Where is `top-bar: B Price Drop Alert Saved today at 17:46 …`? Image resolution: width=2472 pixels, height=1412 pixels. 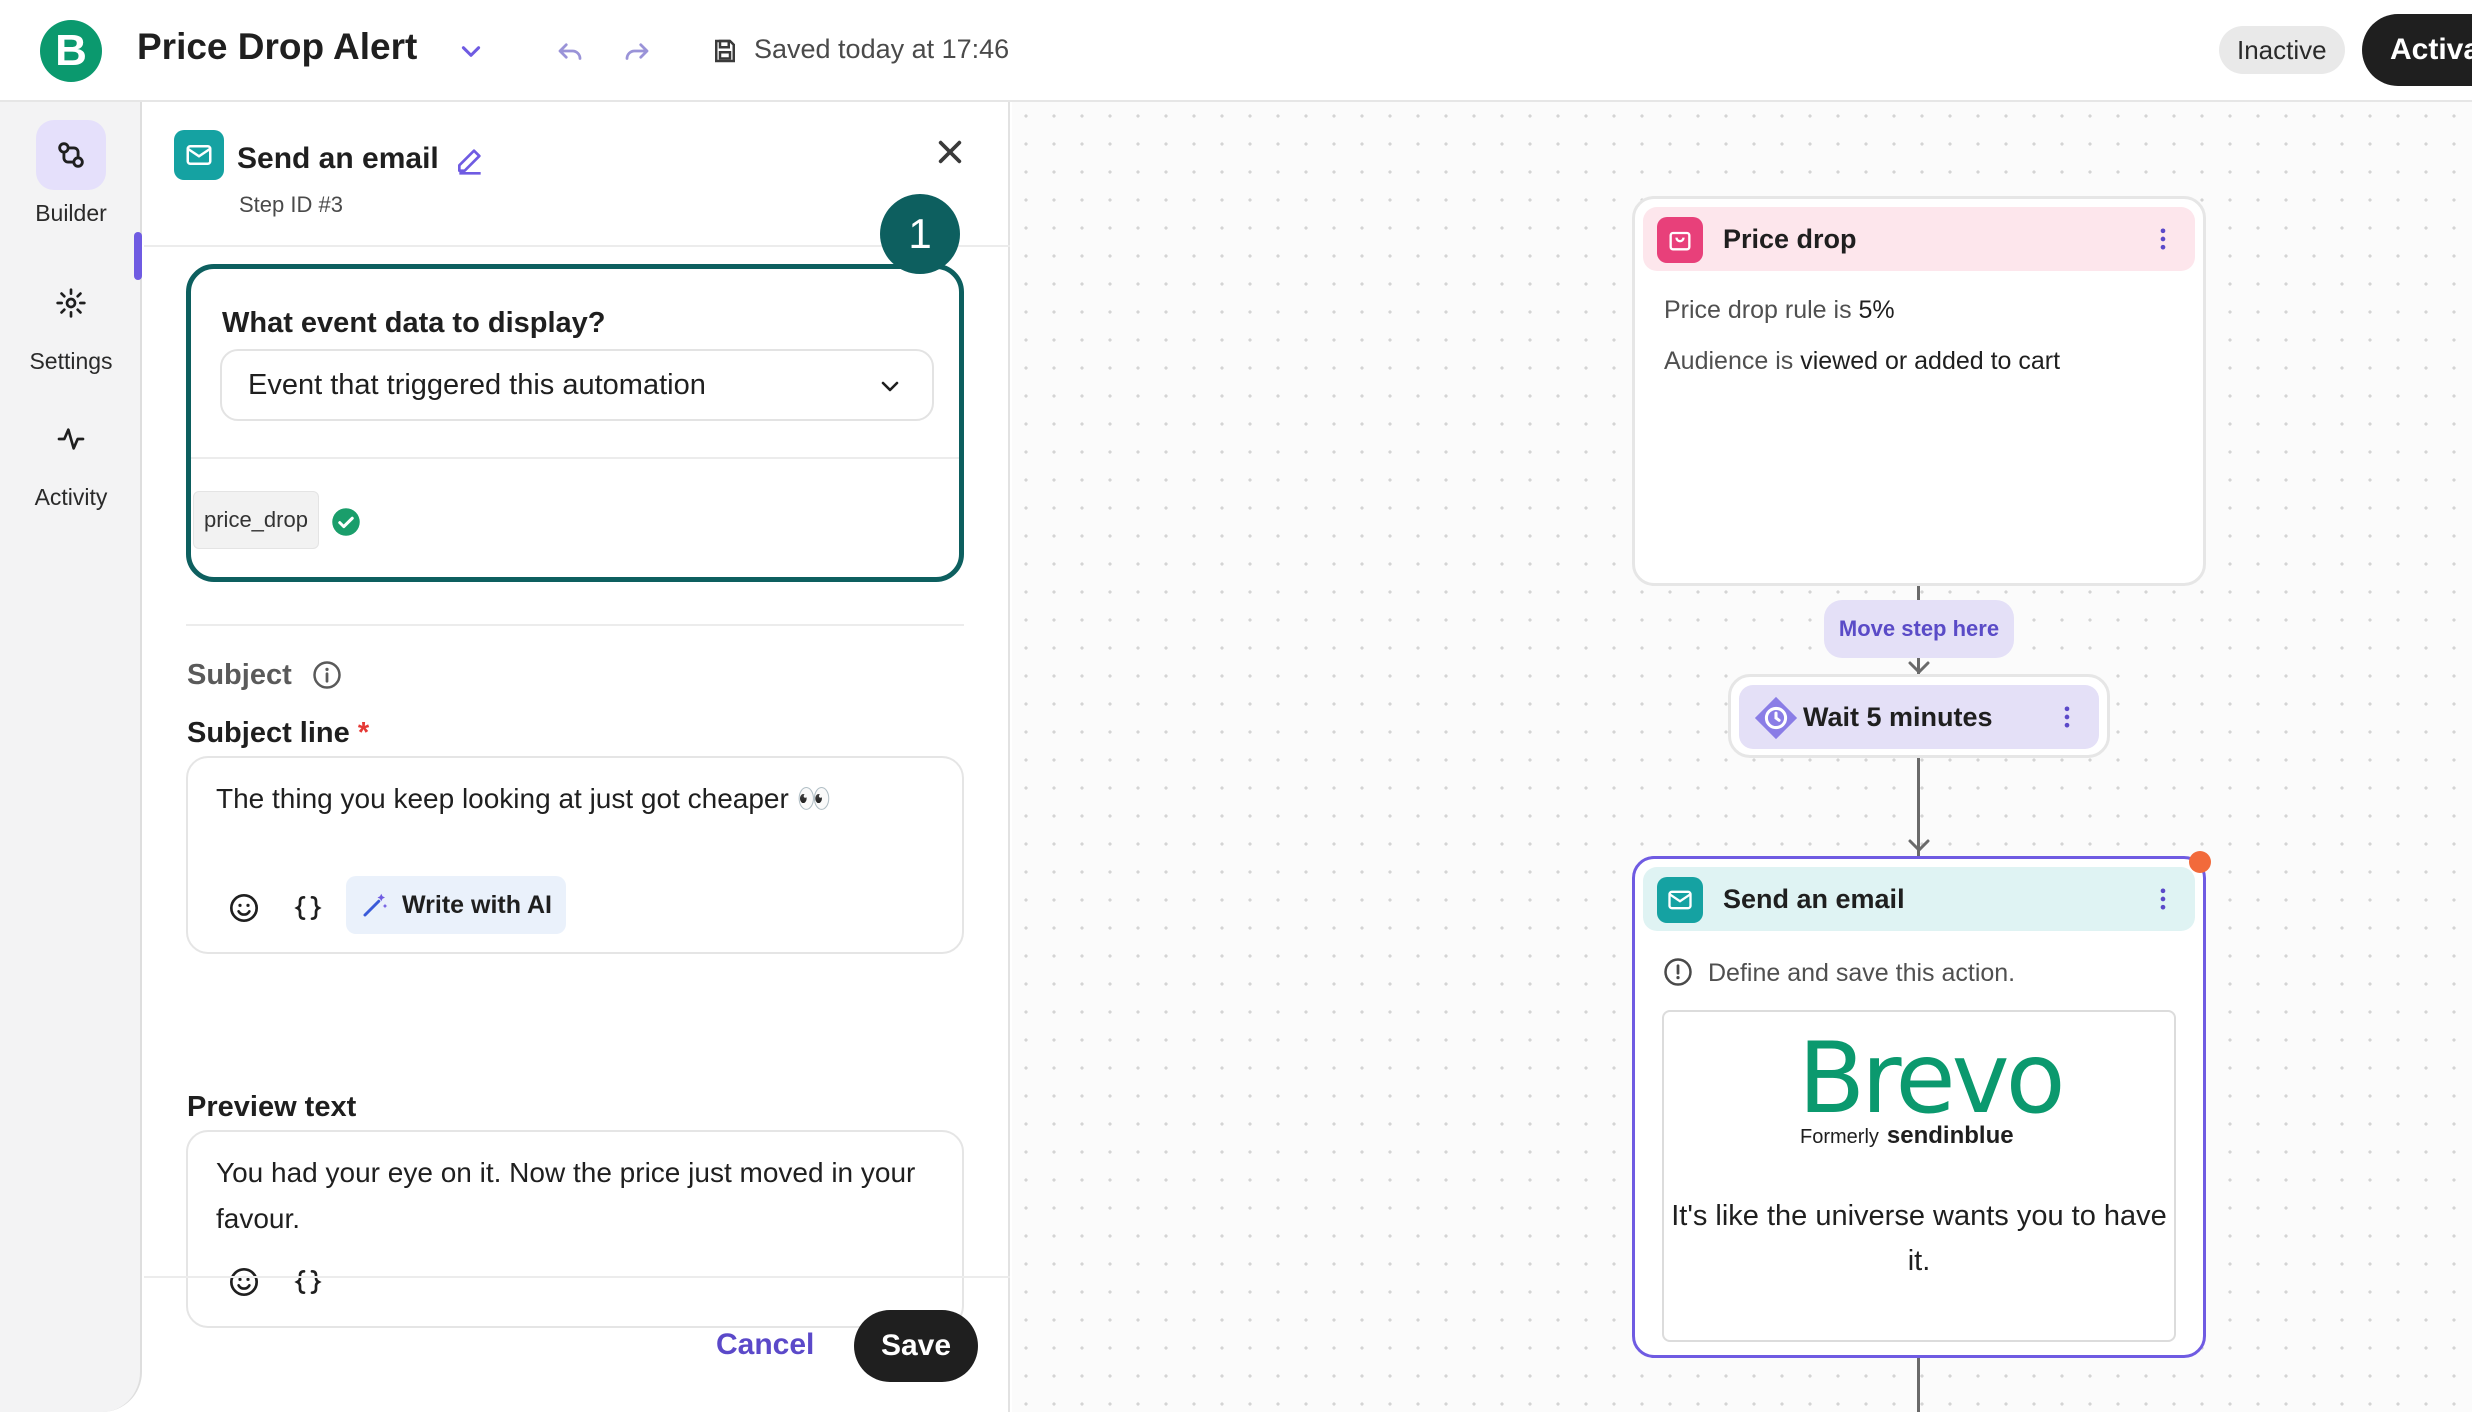 top-bar: B Price Drop Alert Saved today at 17:46 … is located at coordinates (1236, 51).